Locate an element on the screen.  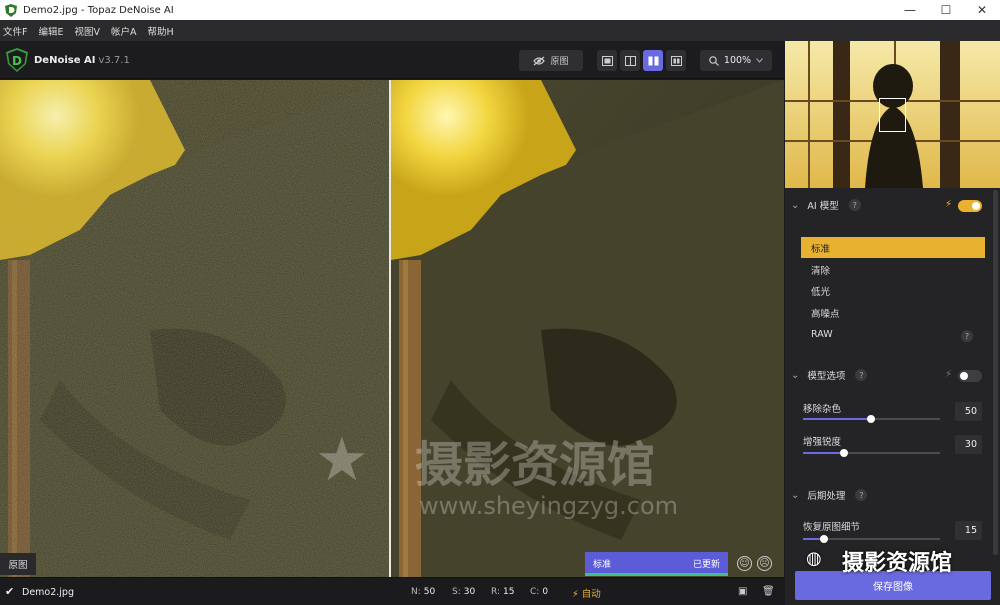
remove-noise-value: 50 is located at coordinates (968, 411).